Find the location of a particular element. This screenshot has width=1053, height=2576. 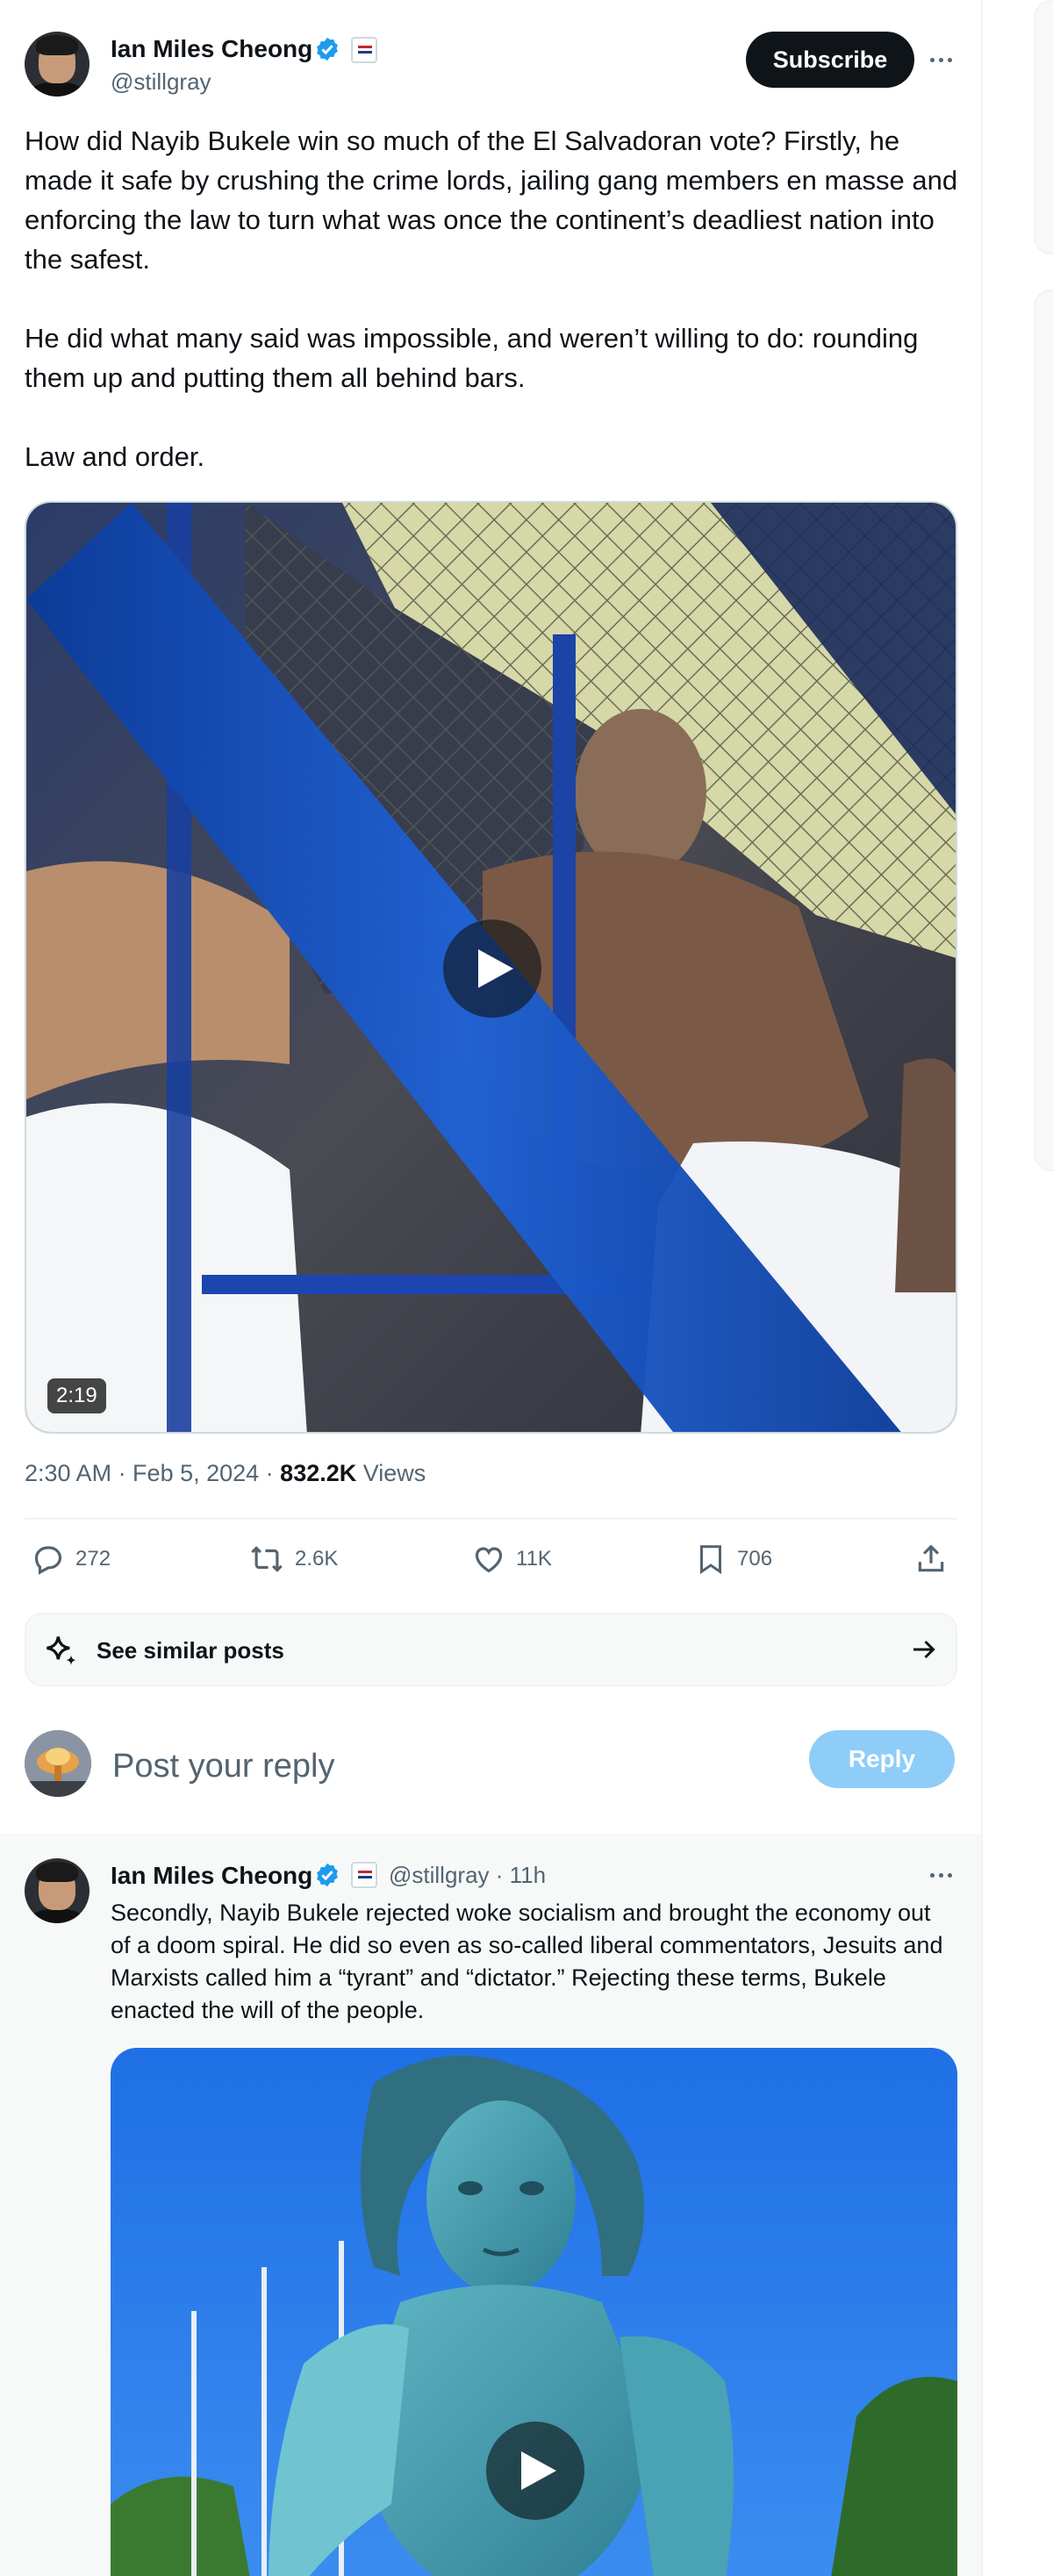

like-icon is located at coordinates (489, 1560).